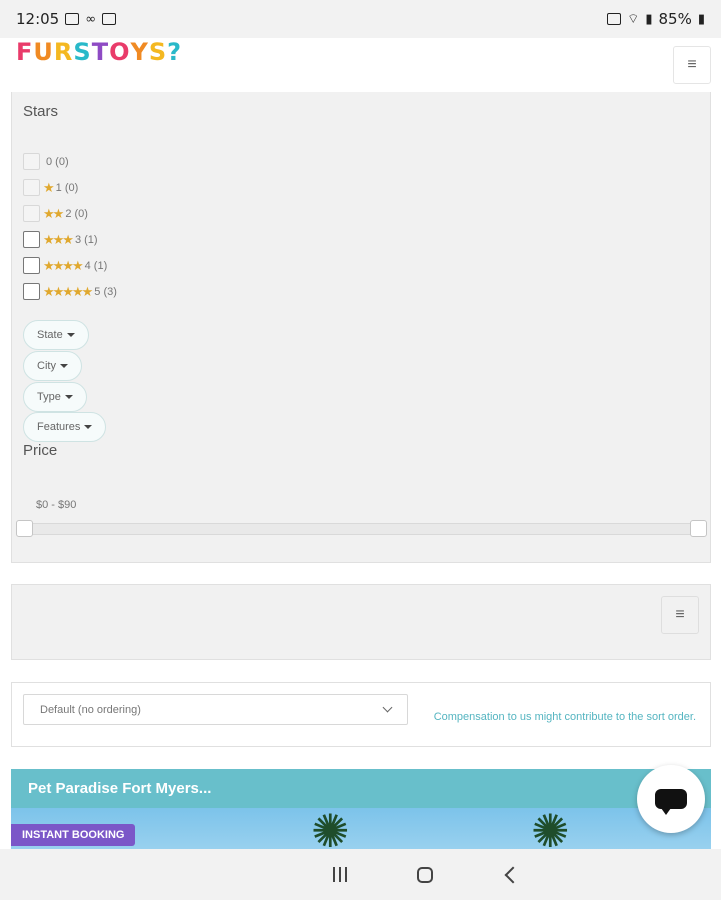 Image resolution: width=721 pixels, height=900 pixels. What do you see at coordinates (43, 52) in the screenshot?
I see `logo-letter: U` at bounding box center [43, 52].